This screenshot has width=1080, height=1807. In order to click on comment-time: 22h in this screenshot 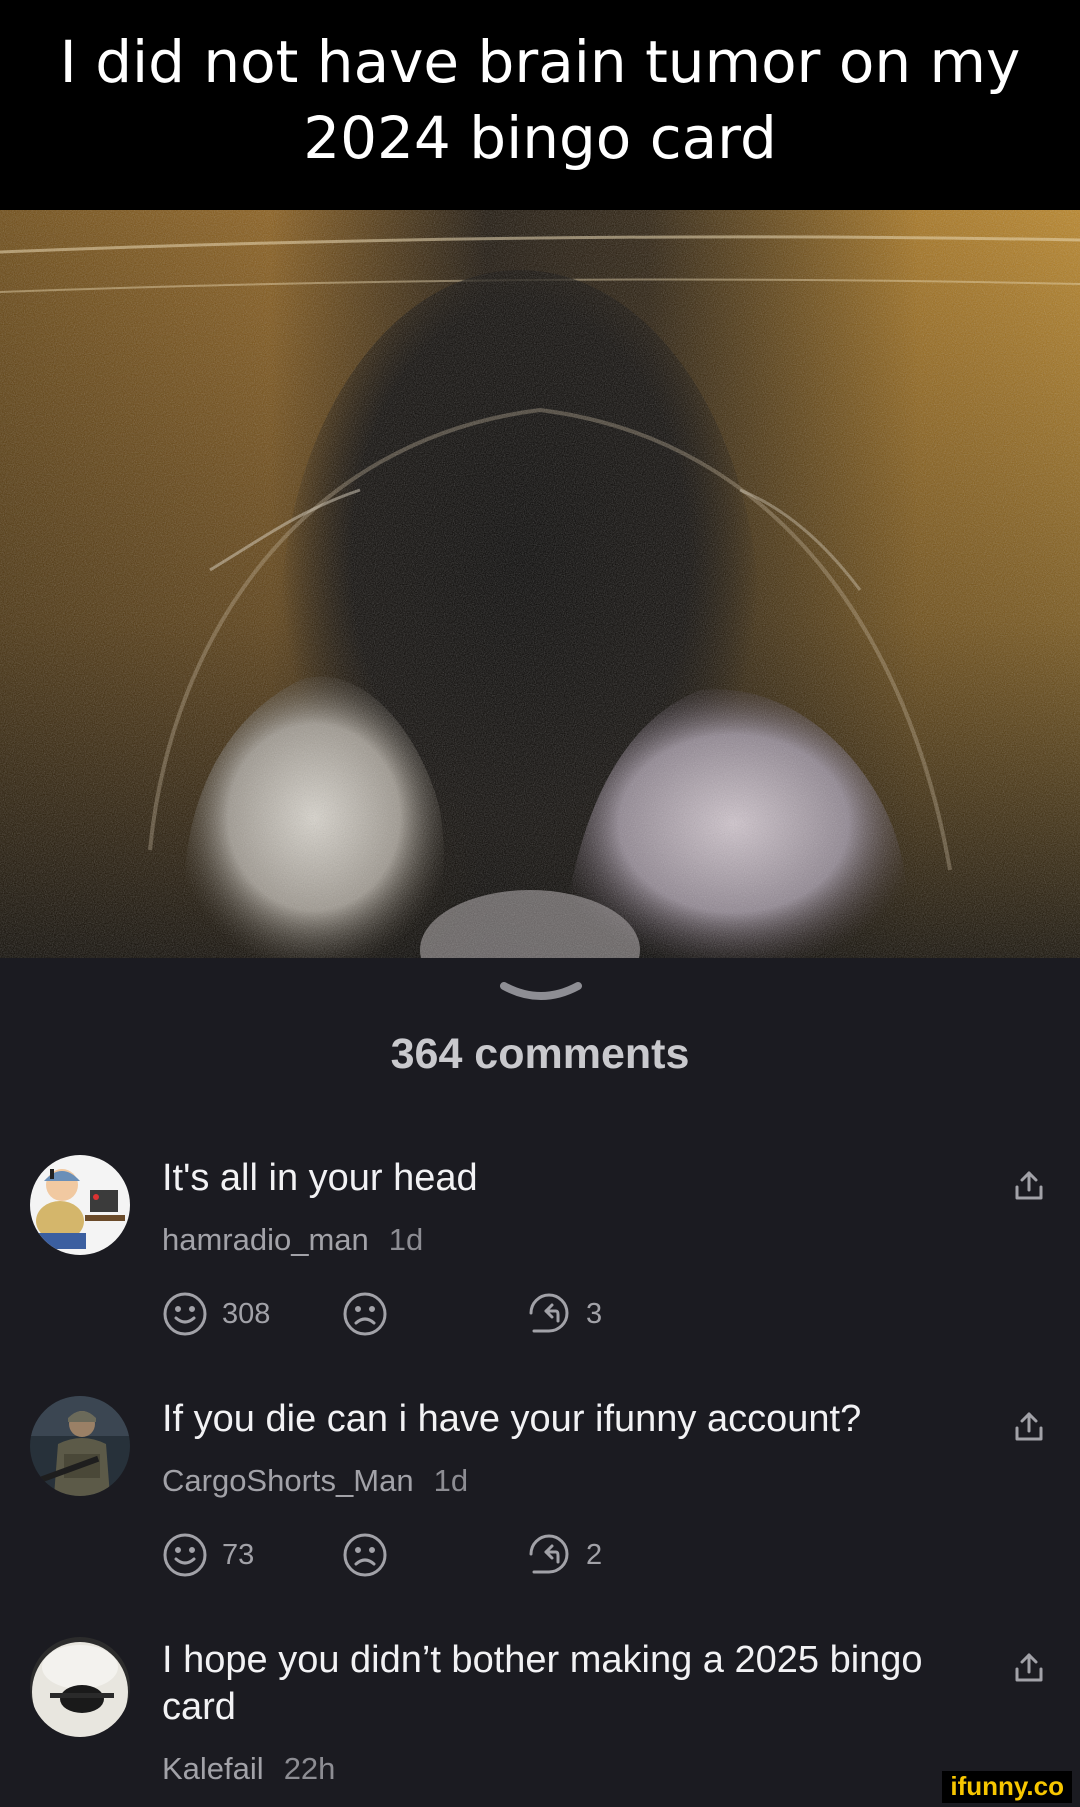, I will do `click(309, 1768)`.